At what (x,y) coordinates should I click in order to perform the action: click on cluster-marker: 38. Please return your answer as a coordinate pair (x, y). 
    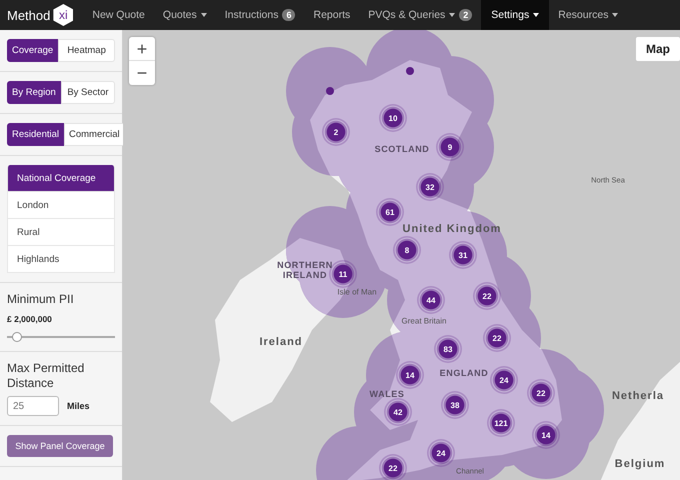
    Looking at the image, I should click on (455, 405).